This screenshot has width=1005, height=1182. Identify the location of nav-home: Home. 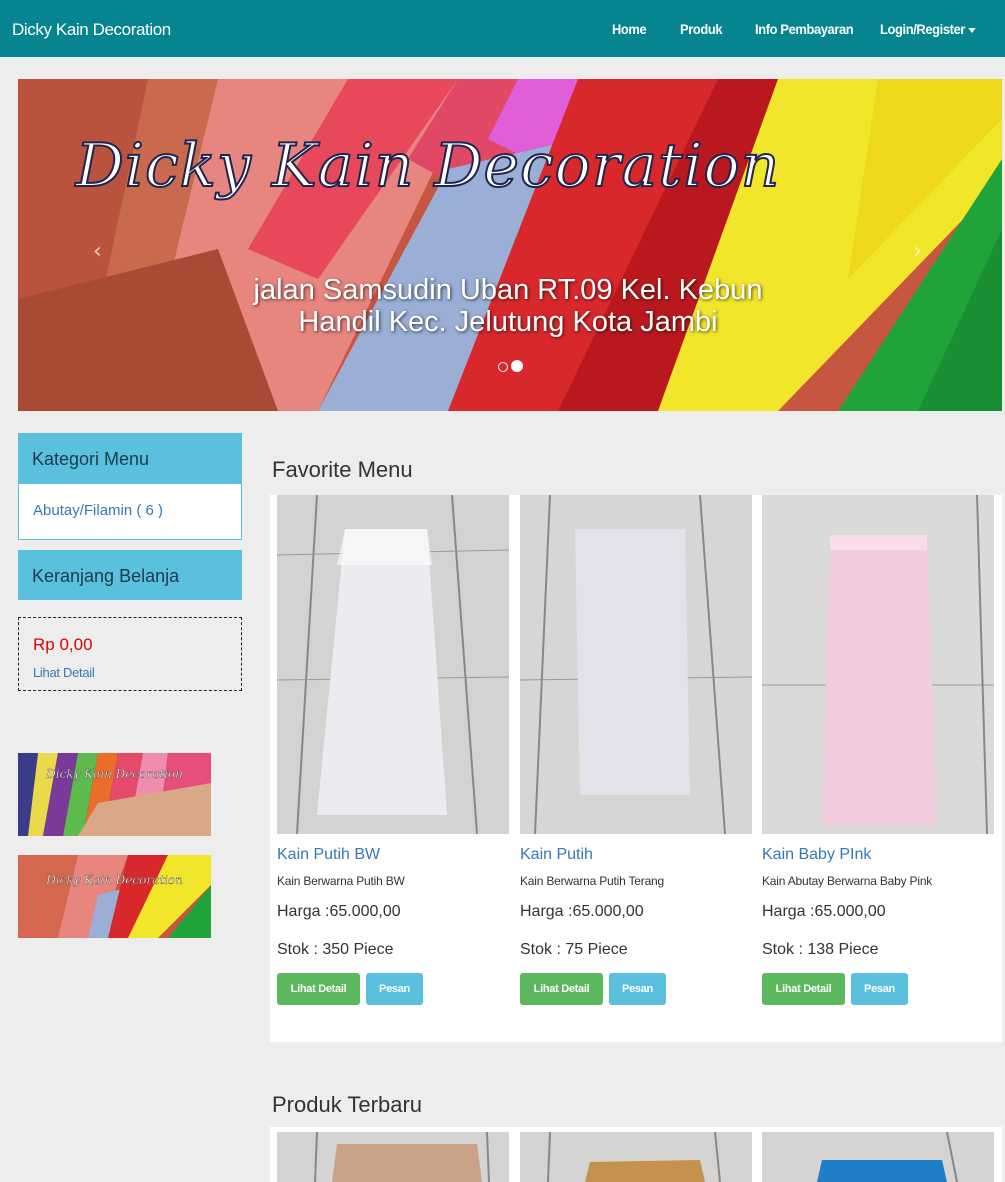
(629, 29).